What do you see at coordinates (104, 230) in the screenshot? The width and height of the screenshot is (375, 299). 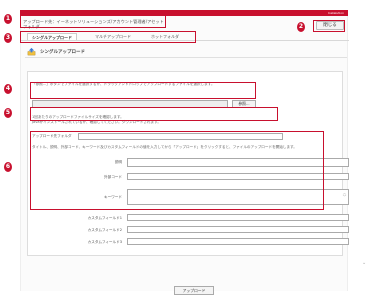 I see `field-label: カスタムフィールド2` at bounding box center [104, 230].